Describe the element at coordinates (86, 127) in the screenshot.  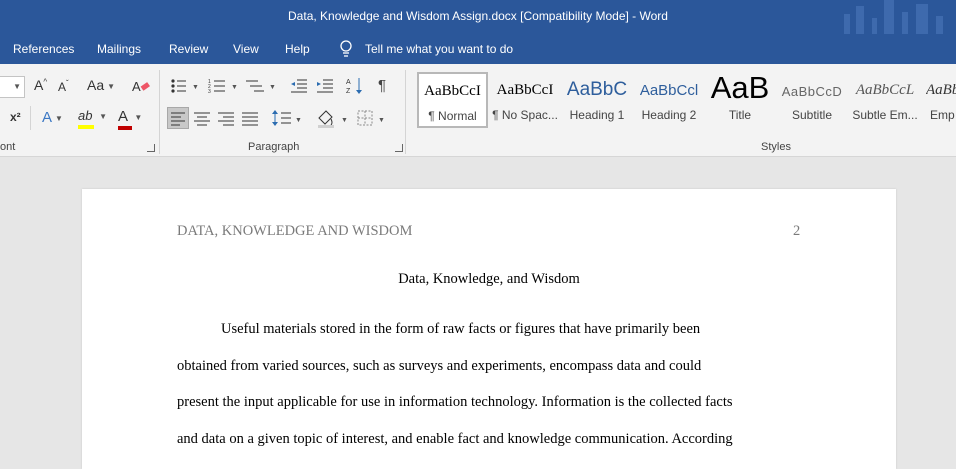
I see `highlight-swatch` at that location.